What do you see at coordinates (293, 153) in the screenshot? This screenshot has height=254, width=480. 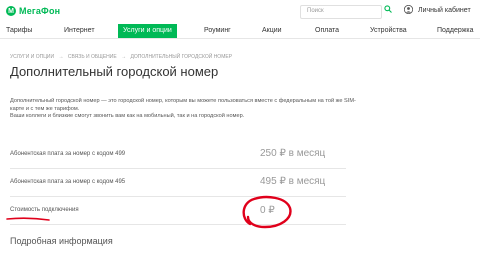 I see `price-value: 250 ₽ в месяц` at bounding box center [293, 153].